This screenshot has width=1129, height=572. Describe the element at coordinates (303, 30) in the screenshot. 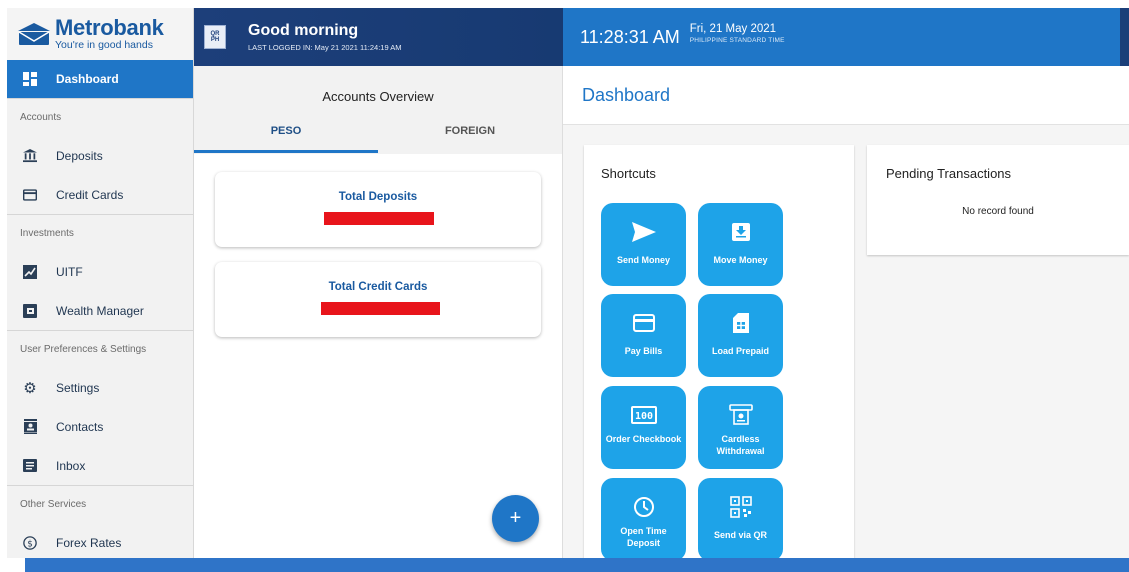

I see `greeting-title: Good morning` at that location.